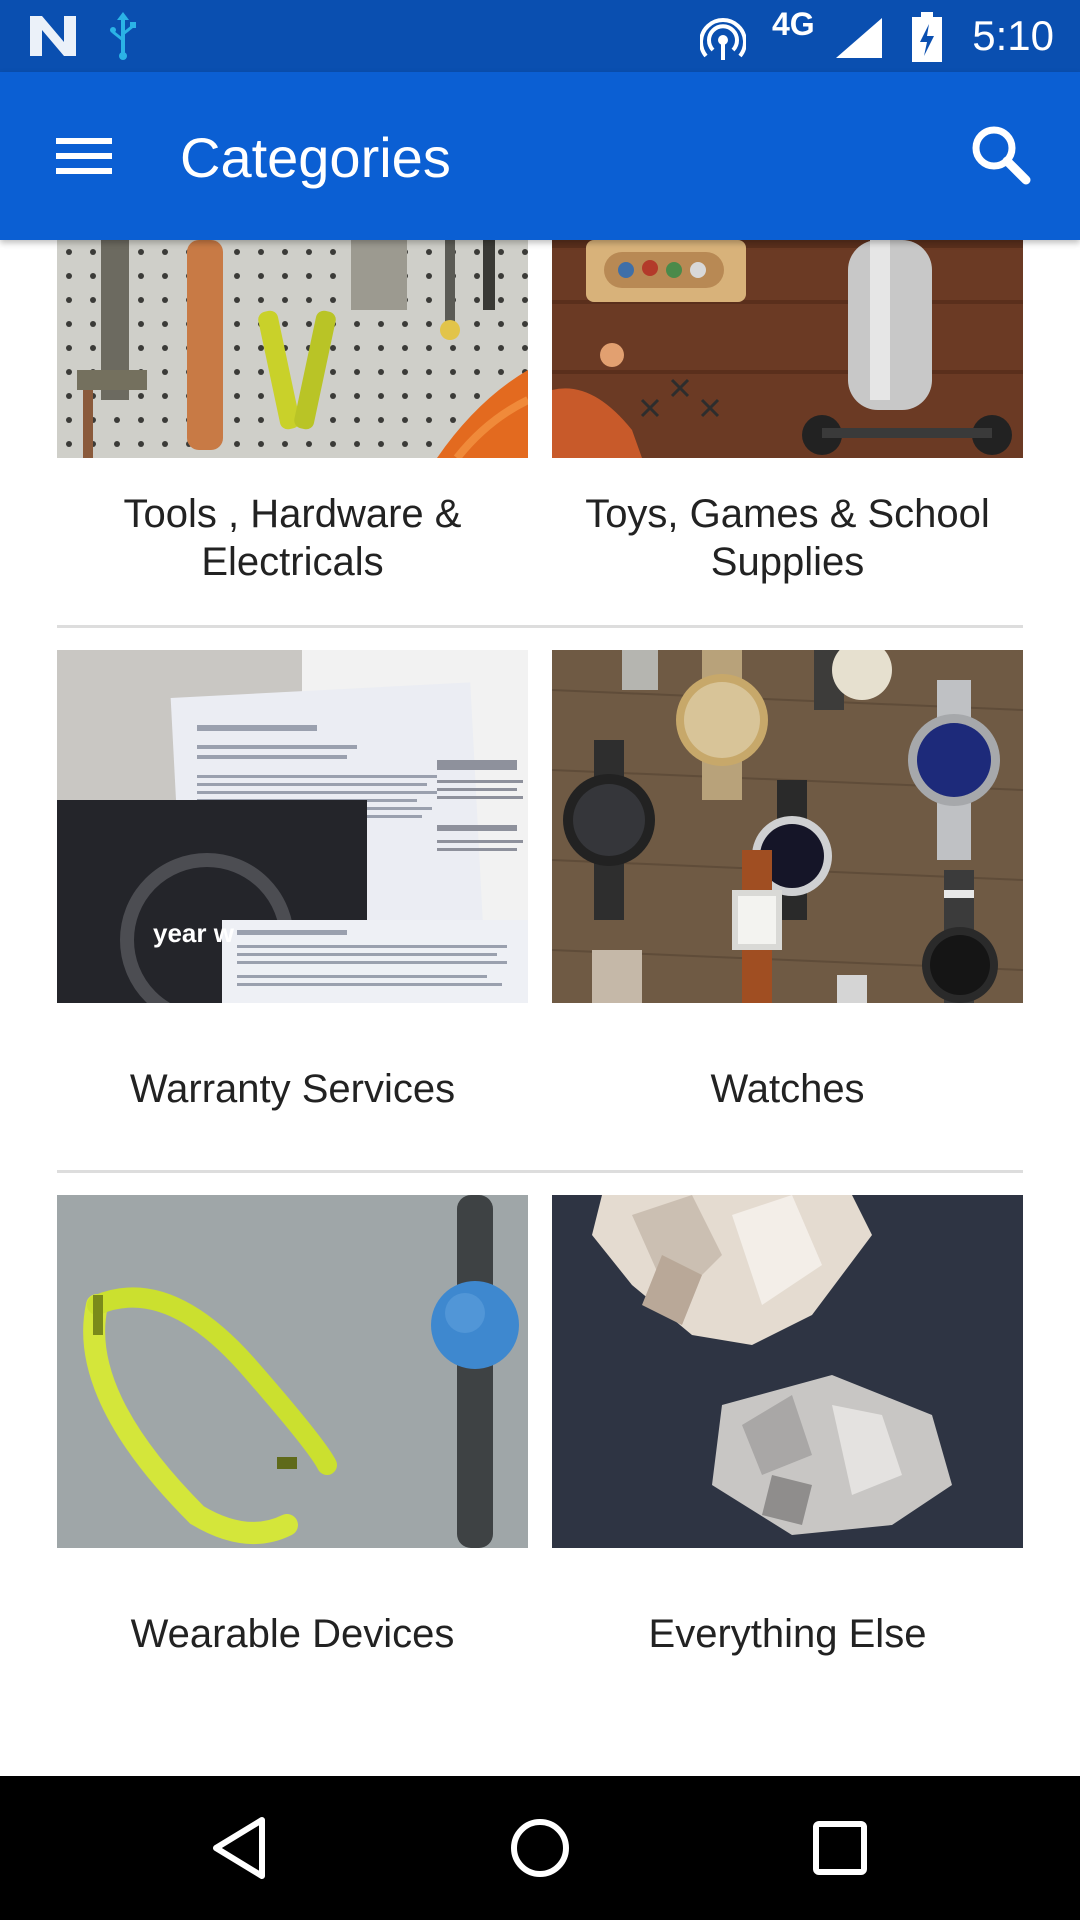 This screenshot has height=1920, width=1080. Describe the element at coordinates (292, 826) in the screenshot. I see `warranty-image: year w` at that location.